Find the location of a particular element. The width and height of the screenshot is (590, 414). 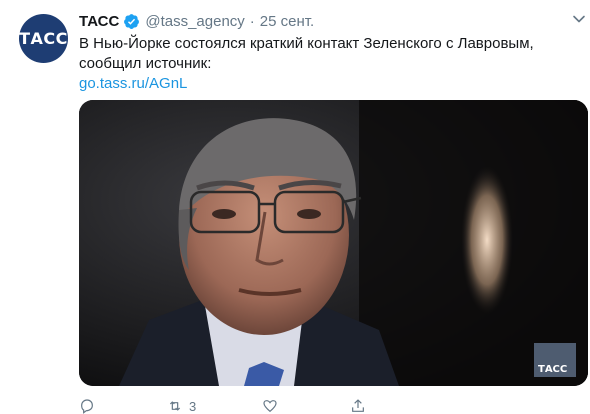

avatar-logo-text: ТАСС is located at coordinates (43, 38).